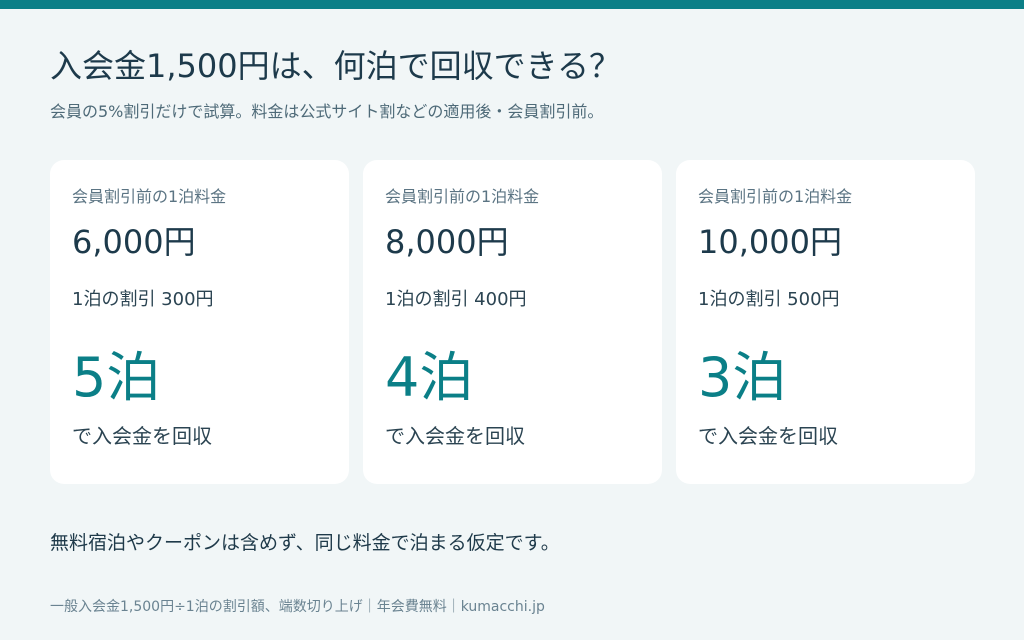  I want to click on card-discount: 1泊の割引 400円, so click(456, 299).